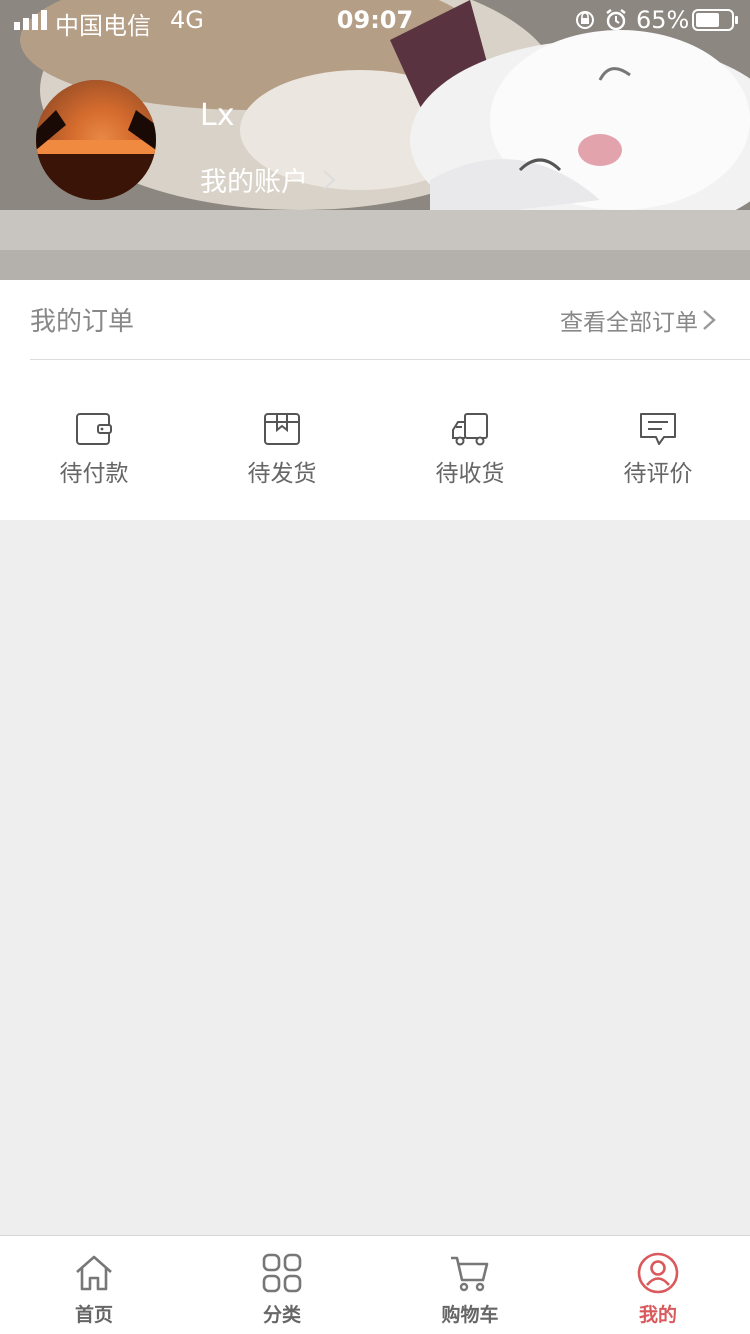 This screenshot has width=750, height=1334. Describe the element at coordinates (93, 1315) in the screenshot. I see `tab-label: 首页` at that location.